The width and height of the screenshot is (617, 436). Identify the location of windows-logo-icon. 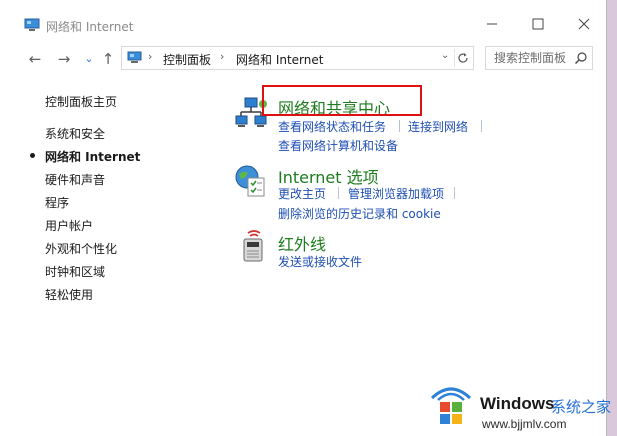
(451, 405).